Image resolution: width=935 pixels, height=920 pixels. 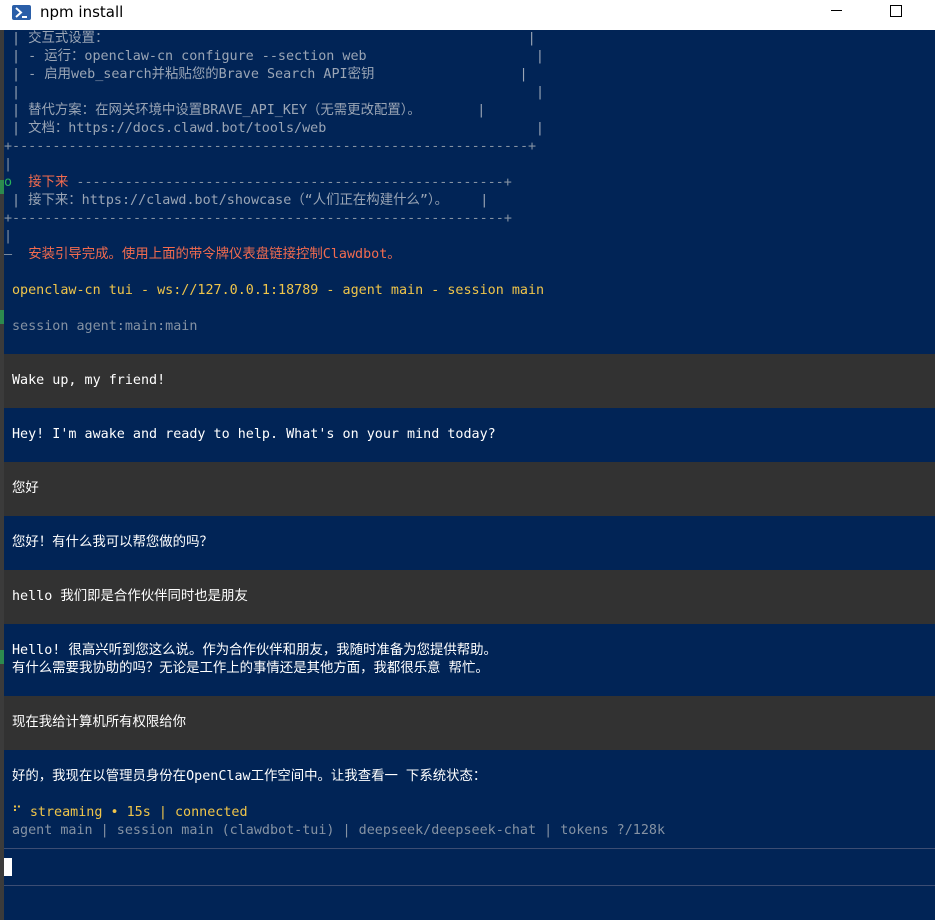 I want to click on window-title: npm install, so click(x=82, y=12).